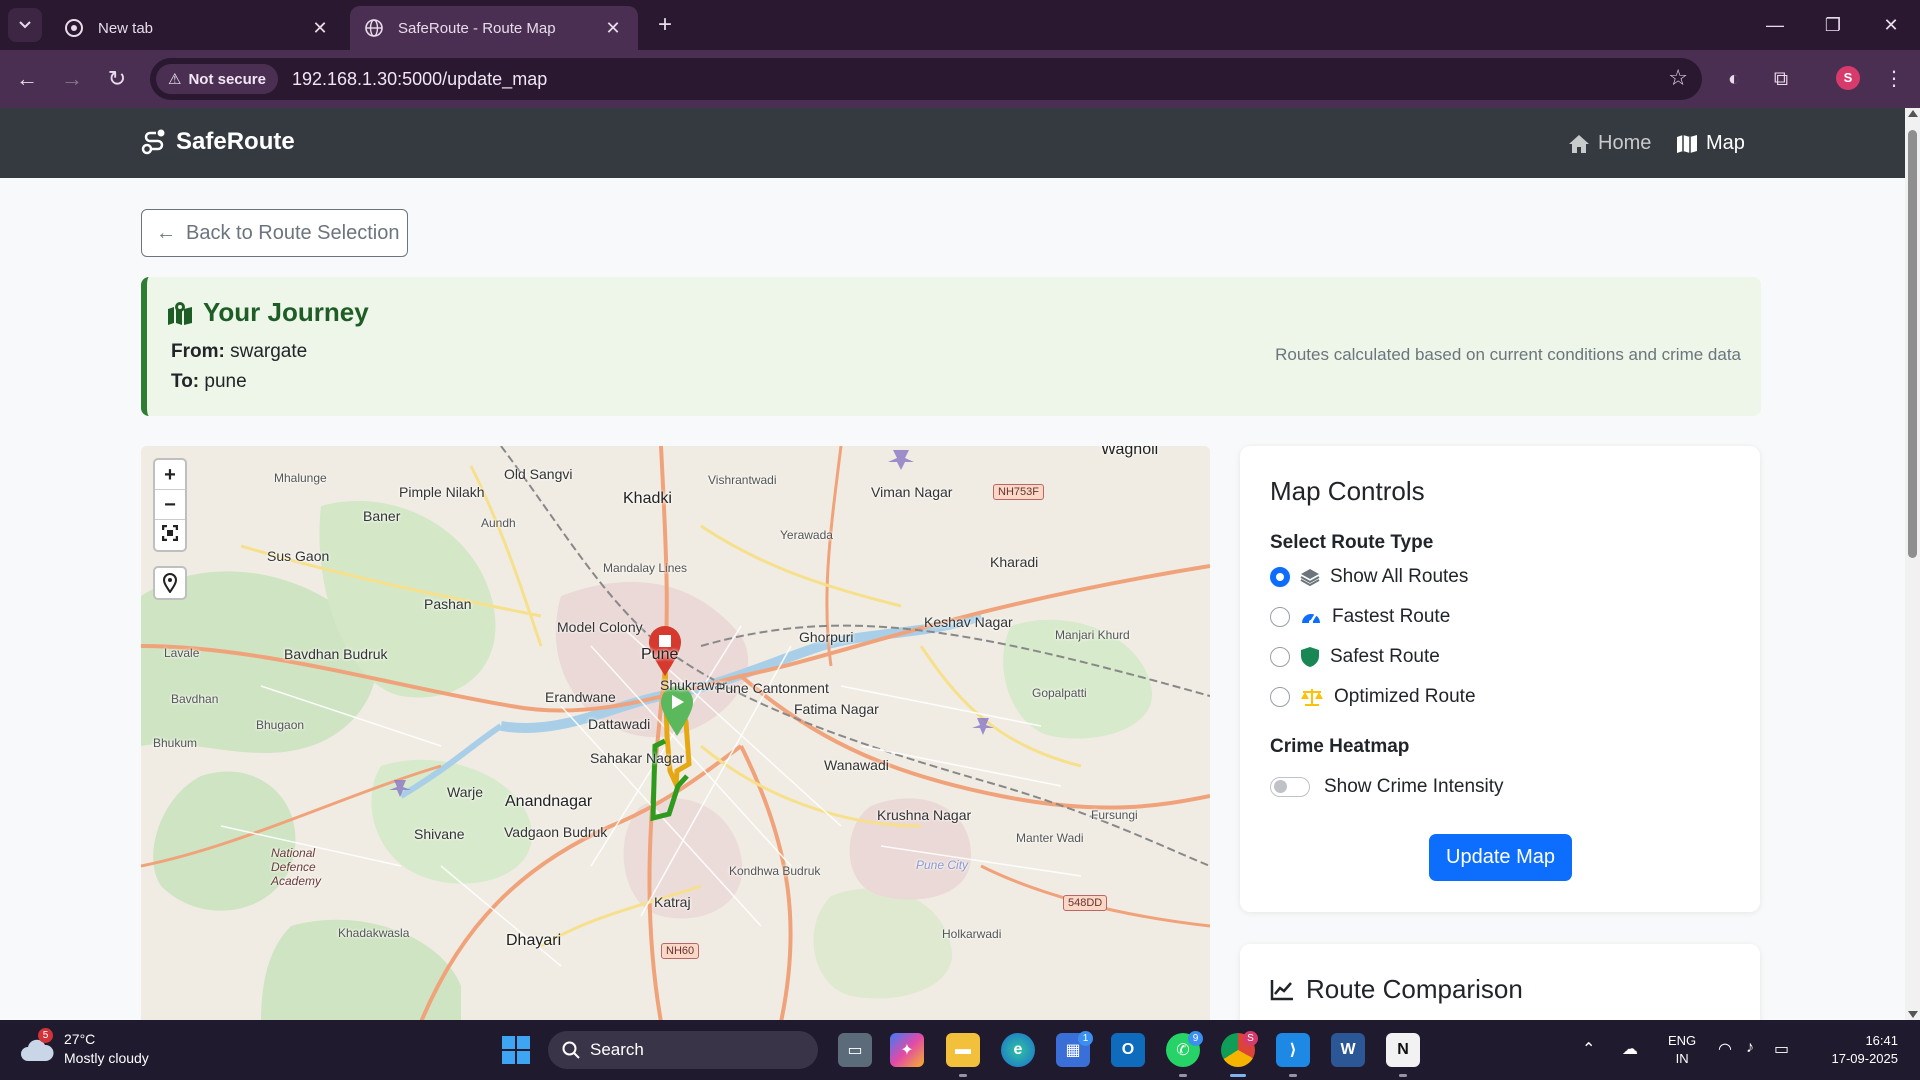 The image size is (1920, 1080). What do you see at coordinates (1848, 78) in the screenshot?
I see `profile-avatar: S` at bounding box center [1848, 78].